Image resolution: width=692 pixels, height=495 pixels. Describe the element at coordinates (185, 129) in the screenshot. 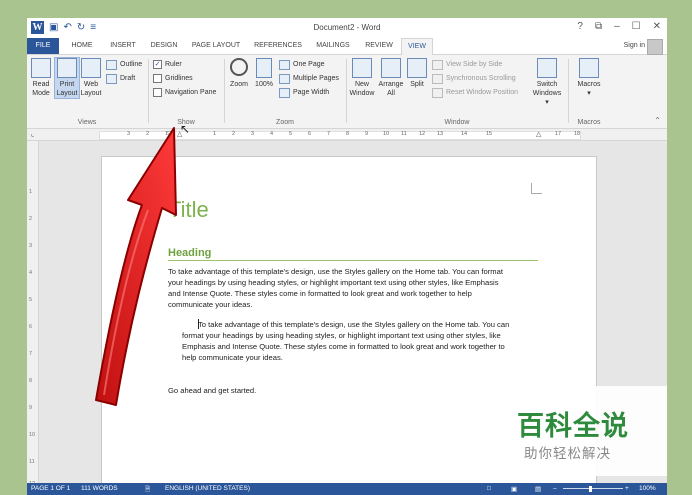

I see `mouse-pointer-icon: ↖` at that location.